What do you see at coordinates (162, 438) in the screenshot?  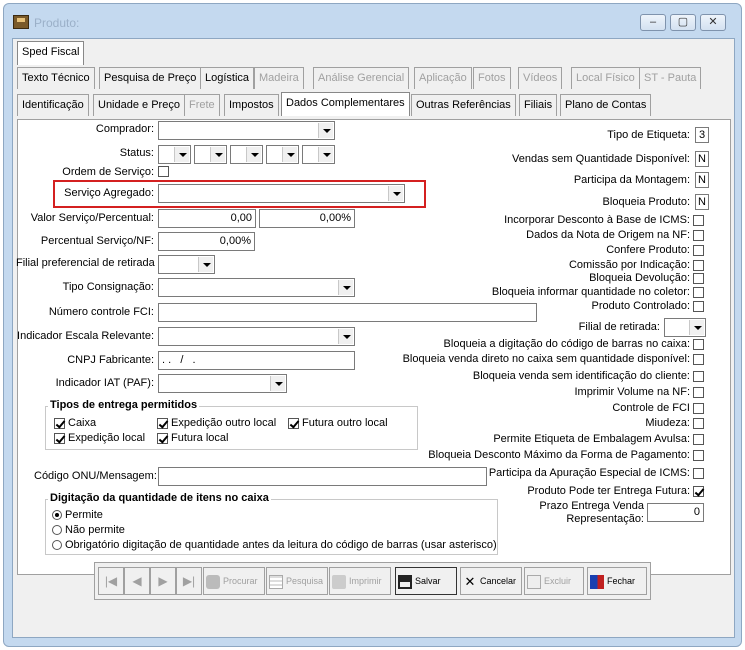 I see `futura-local-checkbox` at bounding box center [162, 438].